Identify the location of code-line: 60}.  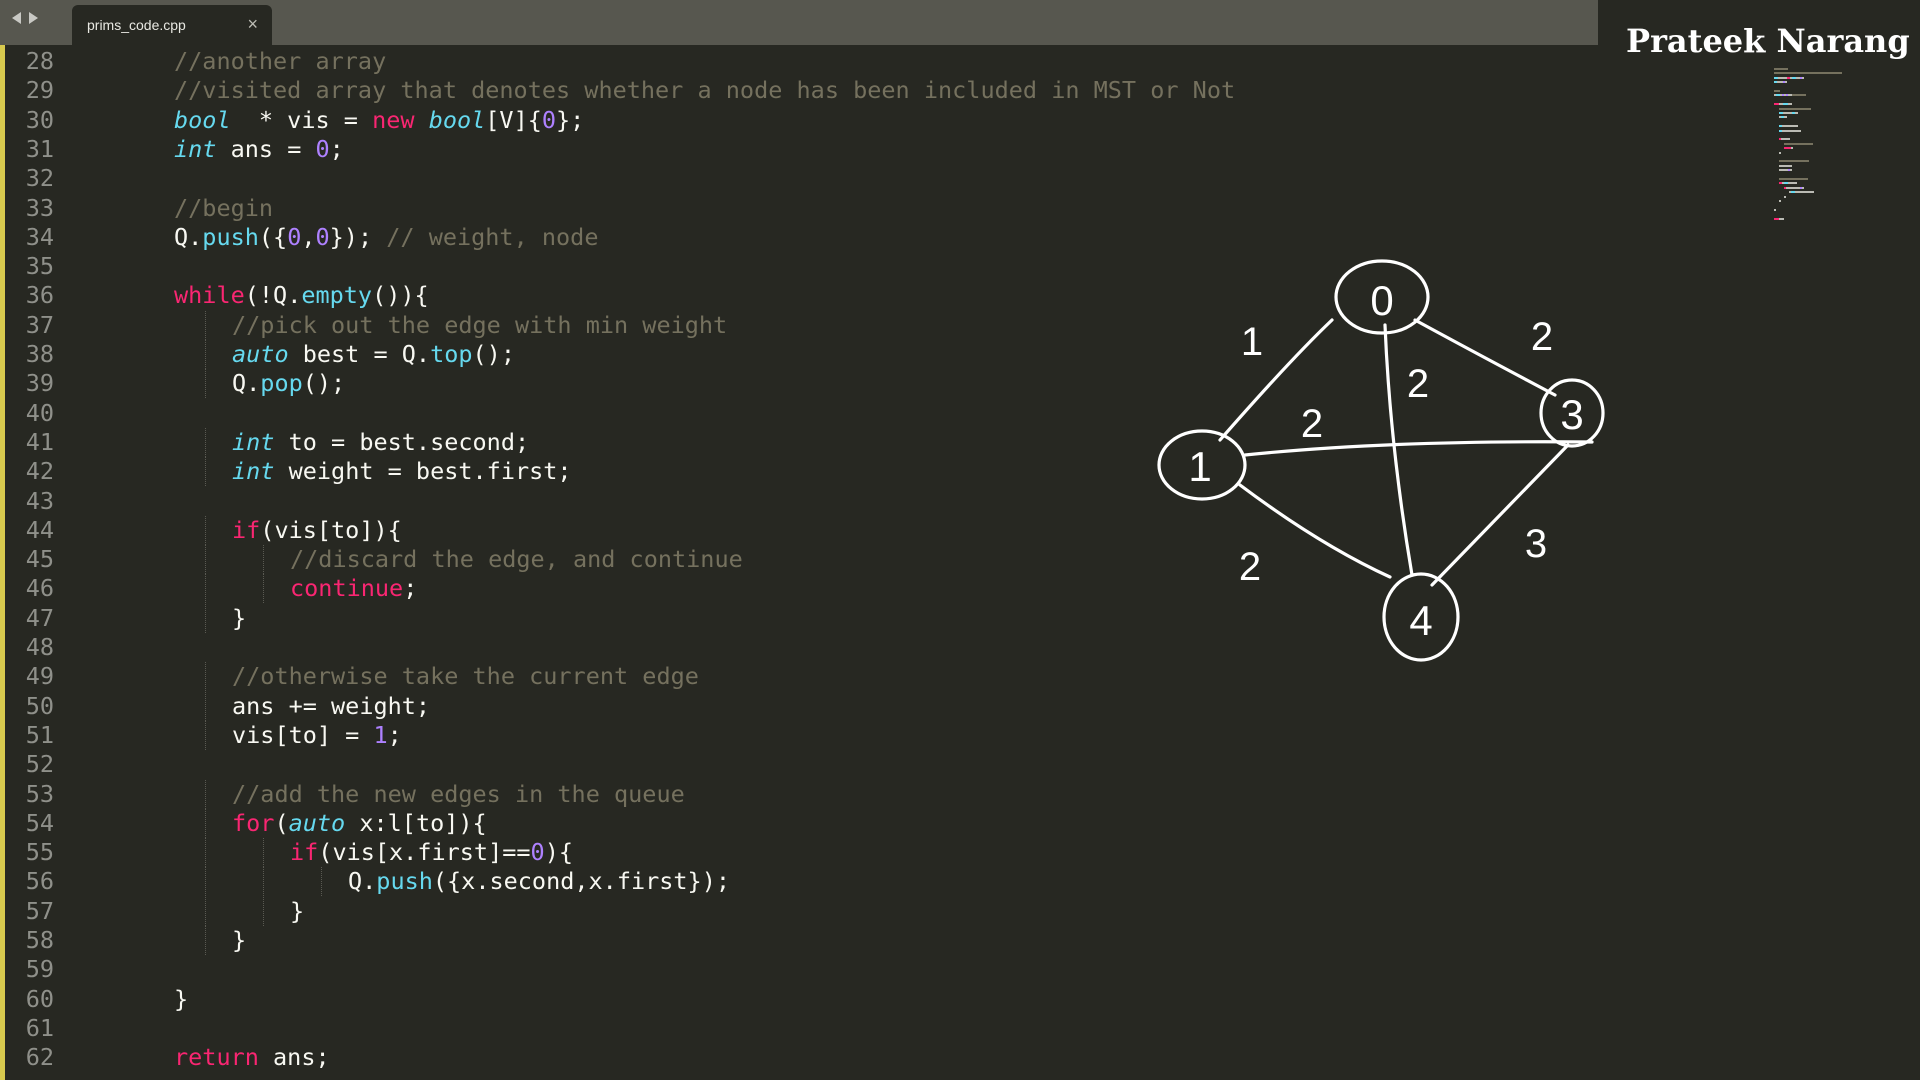
(799, 999).